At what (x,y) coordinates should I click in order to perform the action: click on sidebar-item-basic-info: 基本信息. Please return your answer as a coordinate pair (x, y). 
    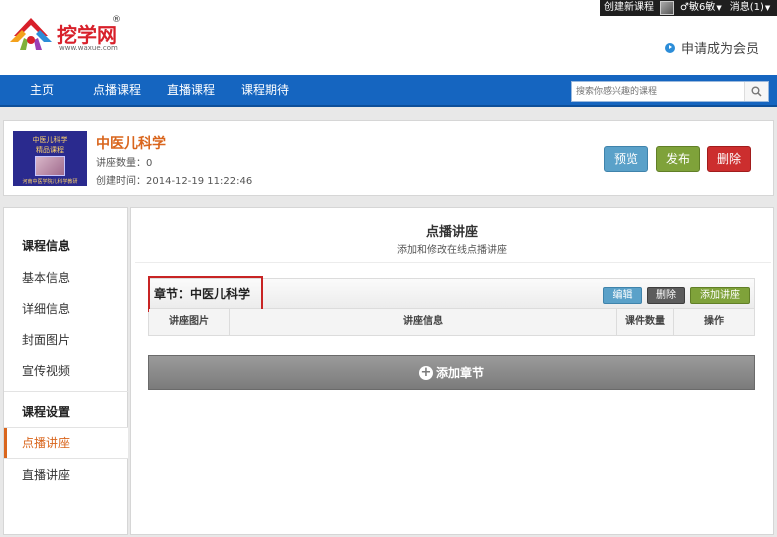
    Looking at the image, I should click on (66, 278).